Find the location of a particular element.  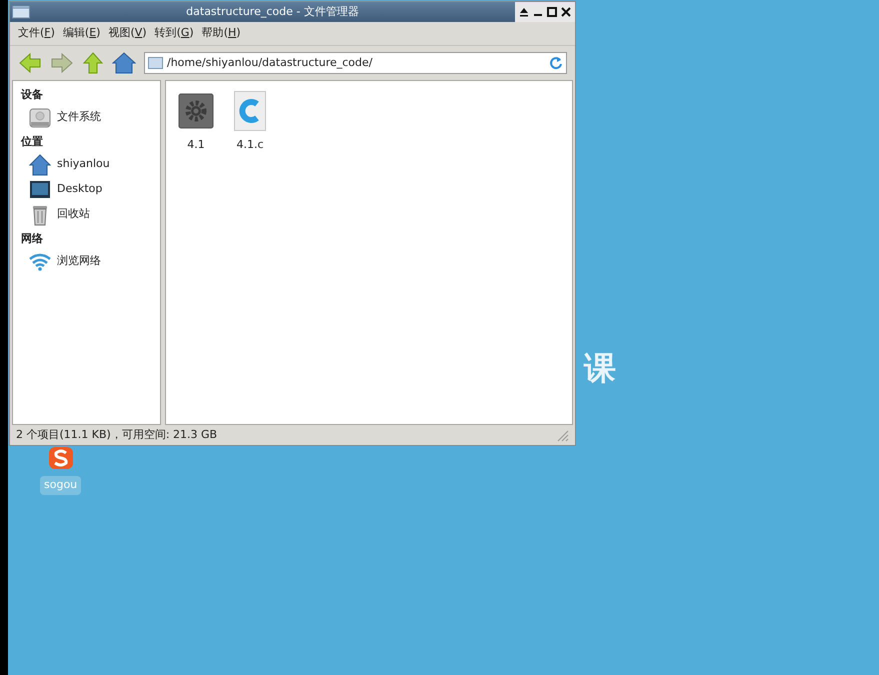

menu-item: 文件(F) is located at coordinates (36, 33).